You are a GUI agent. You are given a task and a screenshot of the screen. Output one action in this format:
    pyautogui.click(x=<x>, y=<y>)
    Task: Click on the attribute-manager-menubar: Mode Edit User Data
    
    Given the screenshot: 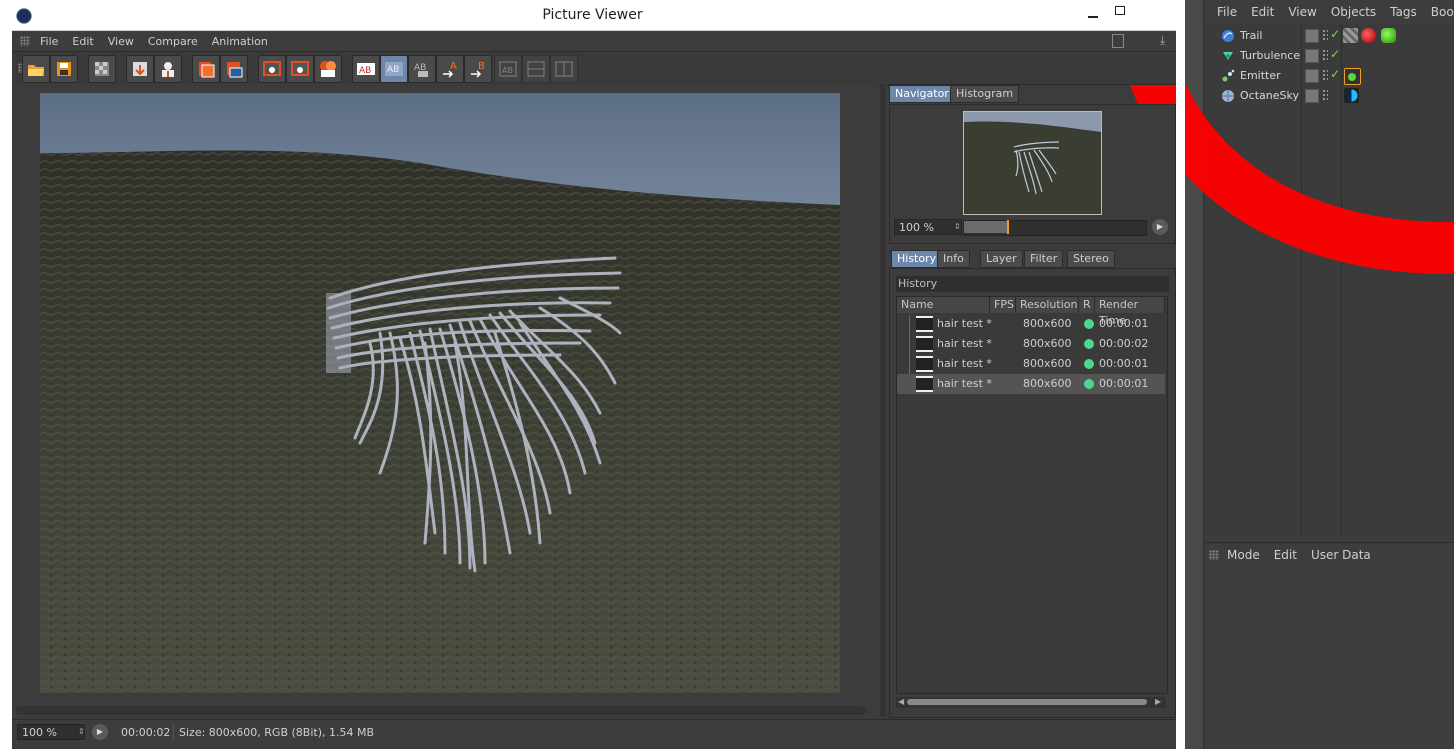 What is the action you would take?
    pyautogui.click(x=1329, y=554)
    